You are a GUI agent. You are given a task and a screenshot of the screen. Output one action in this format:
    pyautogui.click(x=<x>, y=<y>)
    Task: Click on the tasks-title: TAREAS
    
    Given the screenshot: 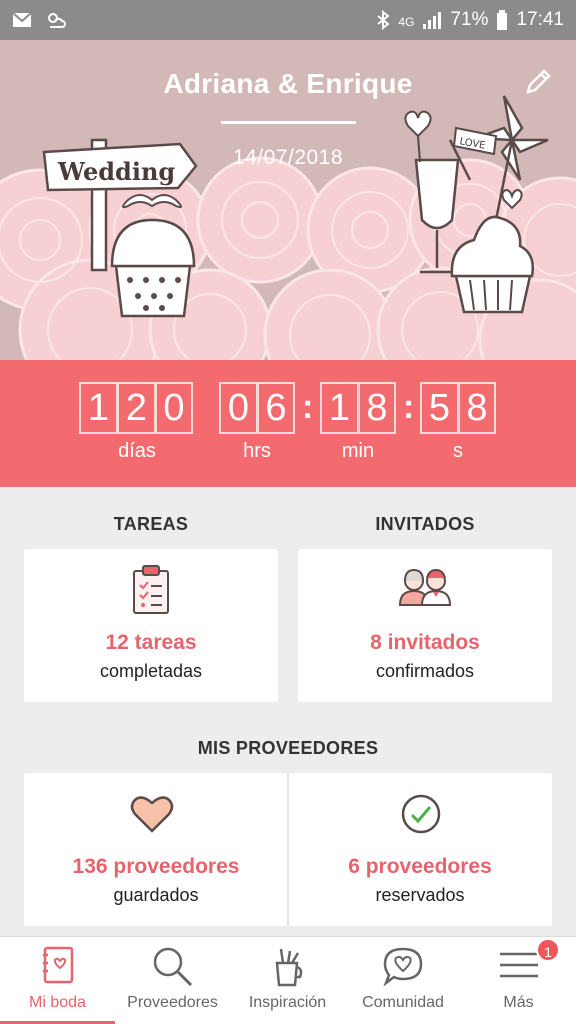 What is the action you would take?
    pyautogui.click(x=151, y=524)
    